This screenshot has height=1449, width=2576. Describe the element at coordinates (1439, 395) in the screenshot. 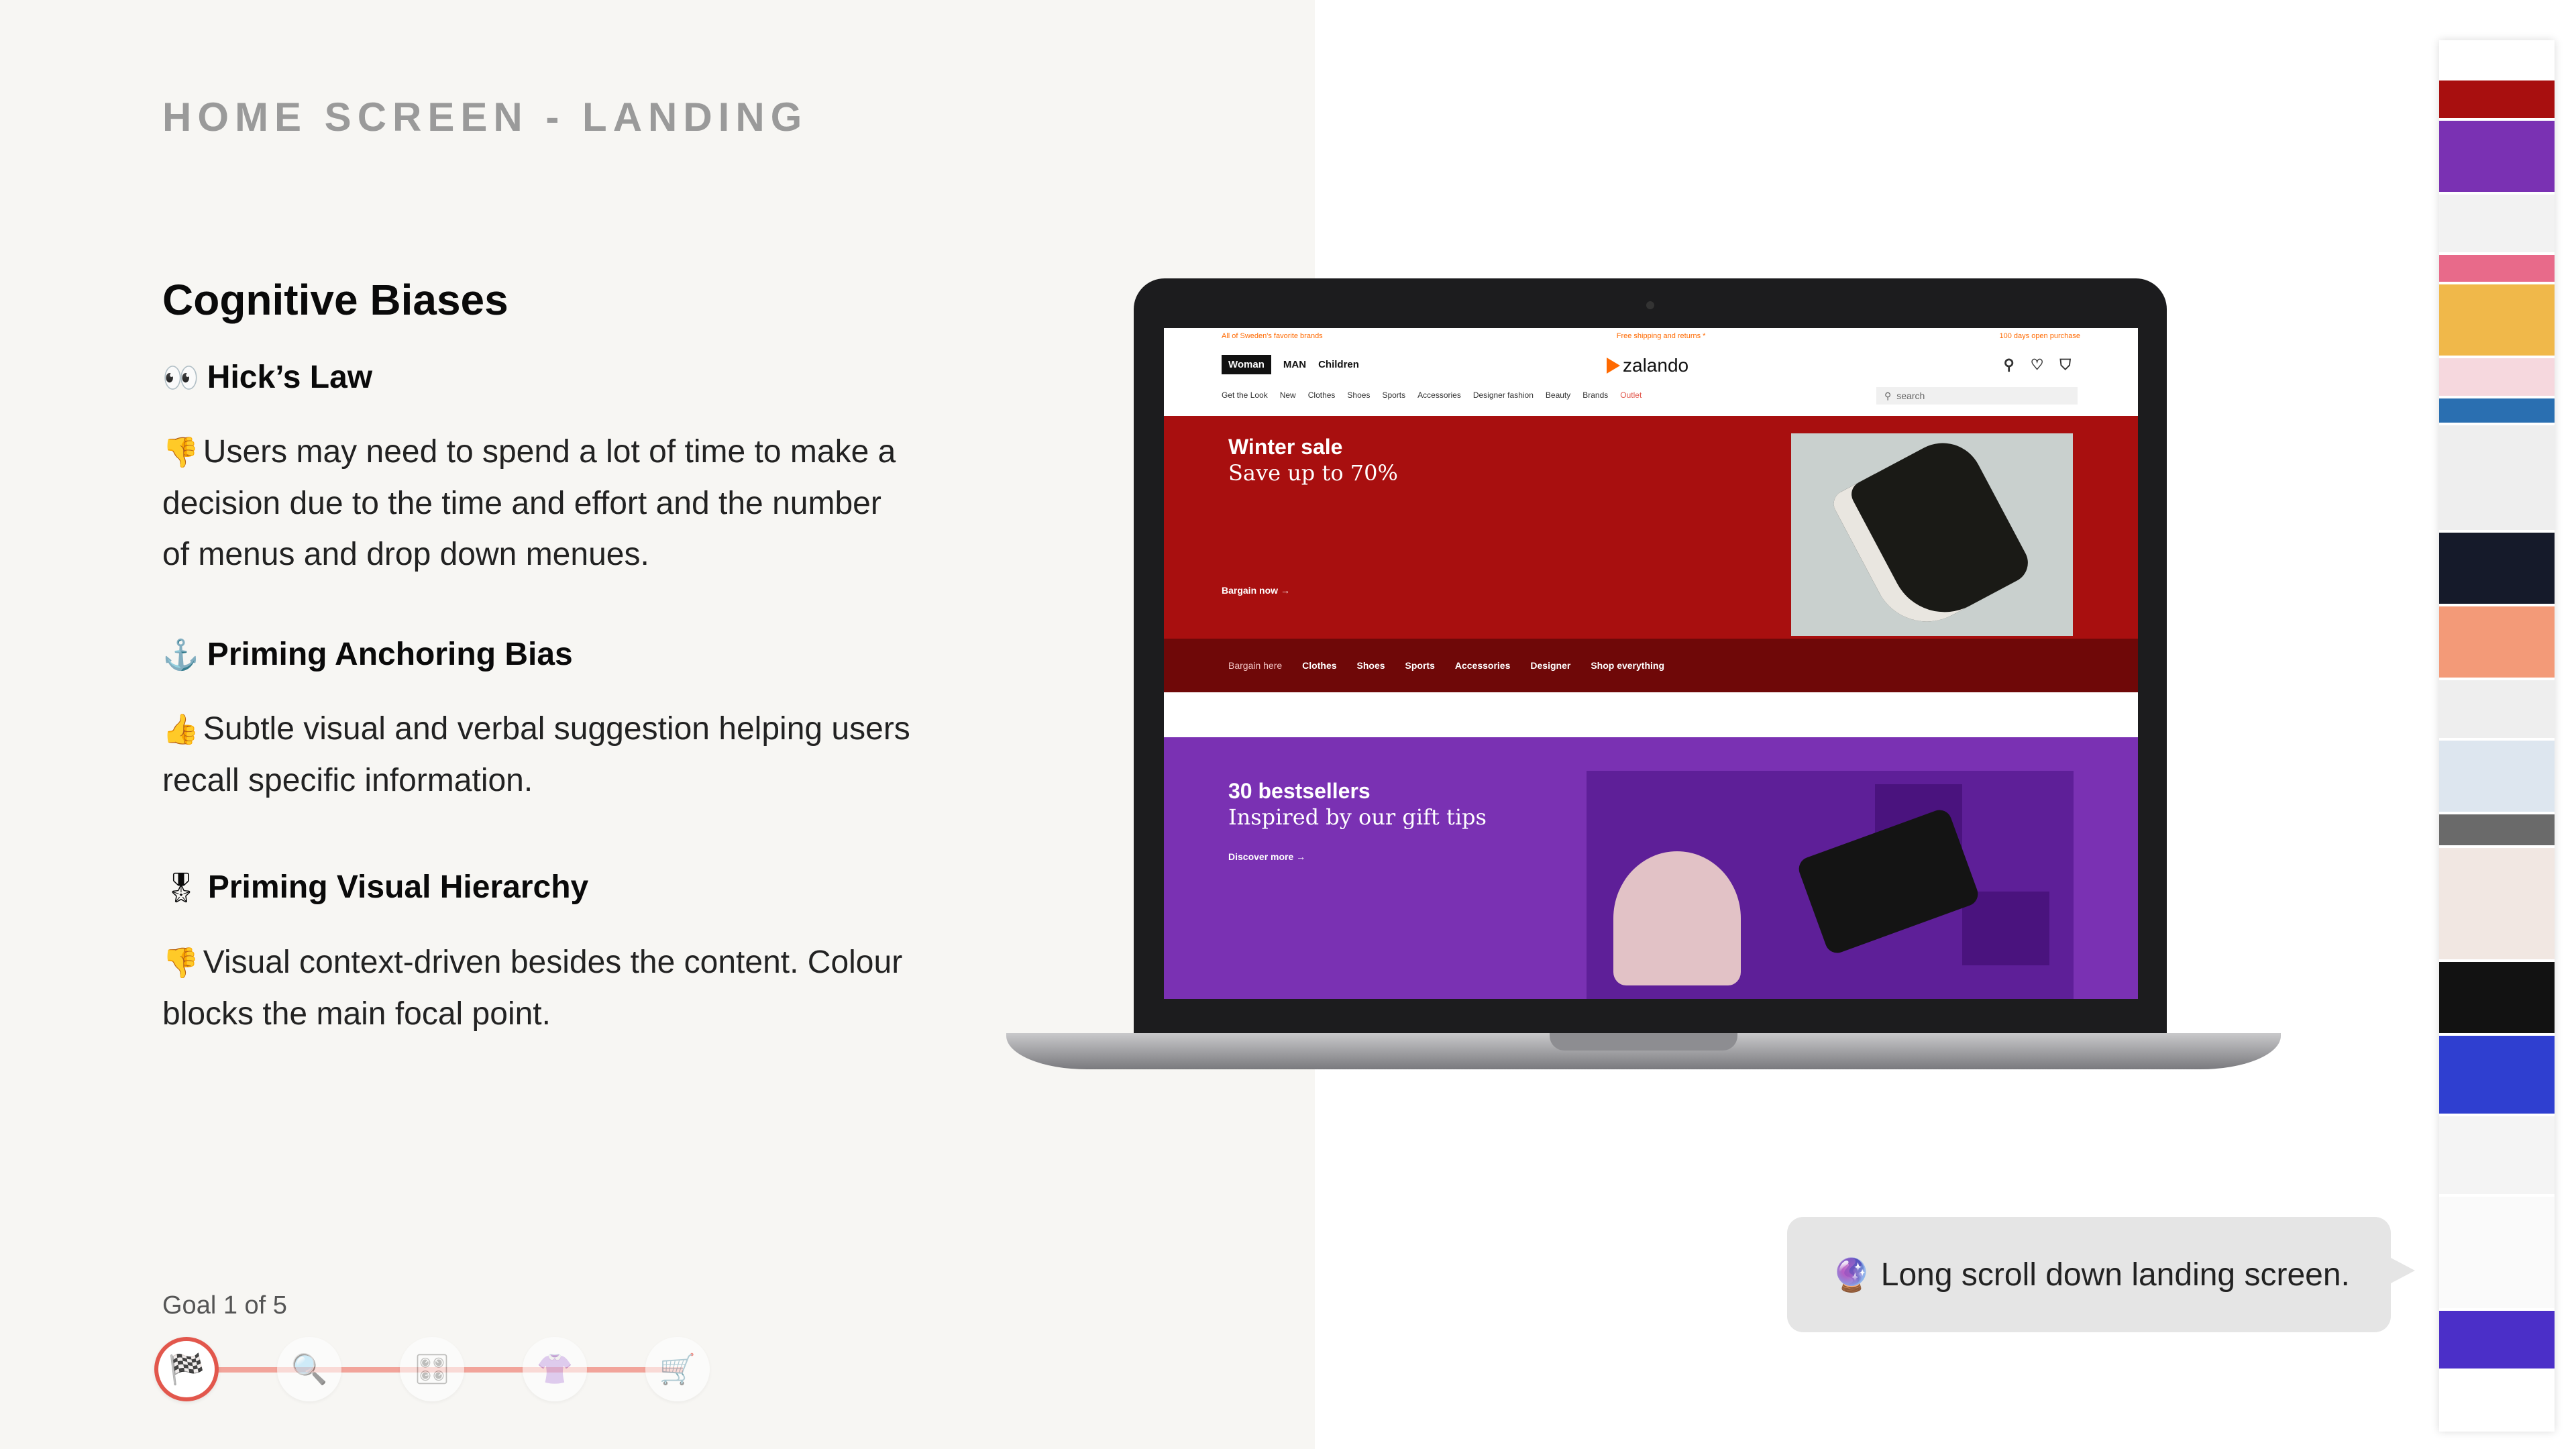

I see `cat-accessories: Accessories` at that location.